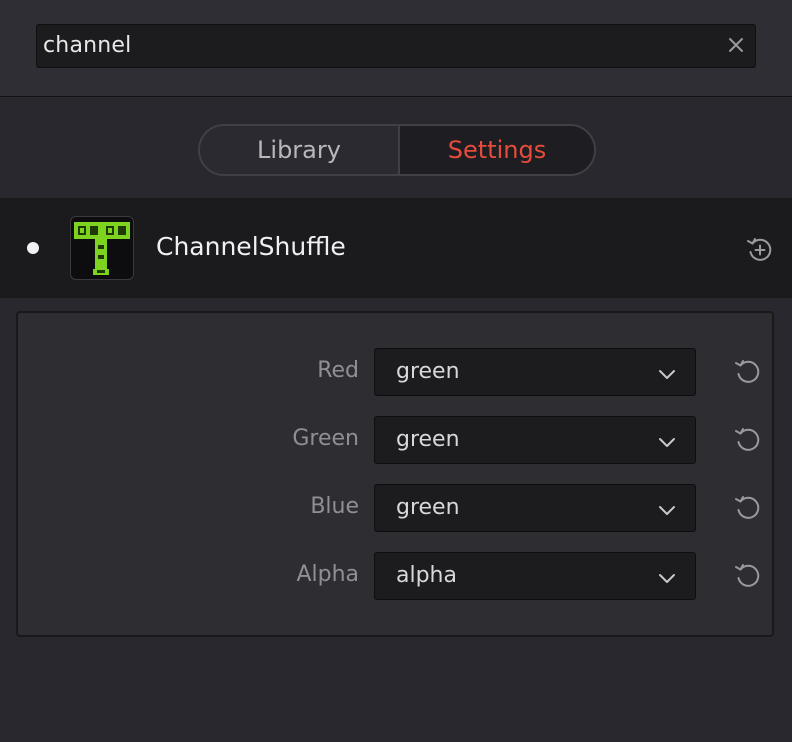 The height and width of the screenshot is (742, 792). I want to click on channel-shuffle-tool-icon, so click(102, 248).